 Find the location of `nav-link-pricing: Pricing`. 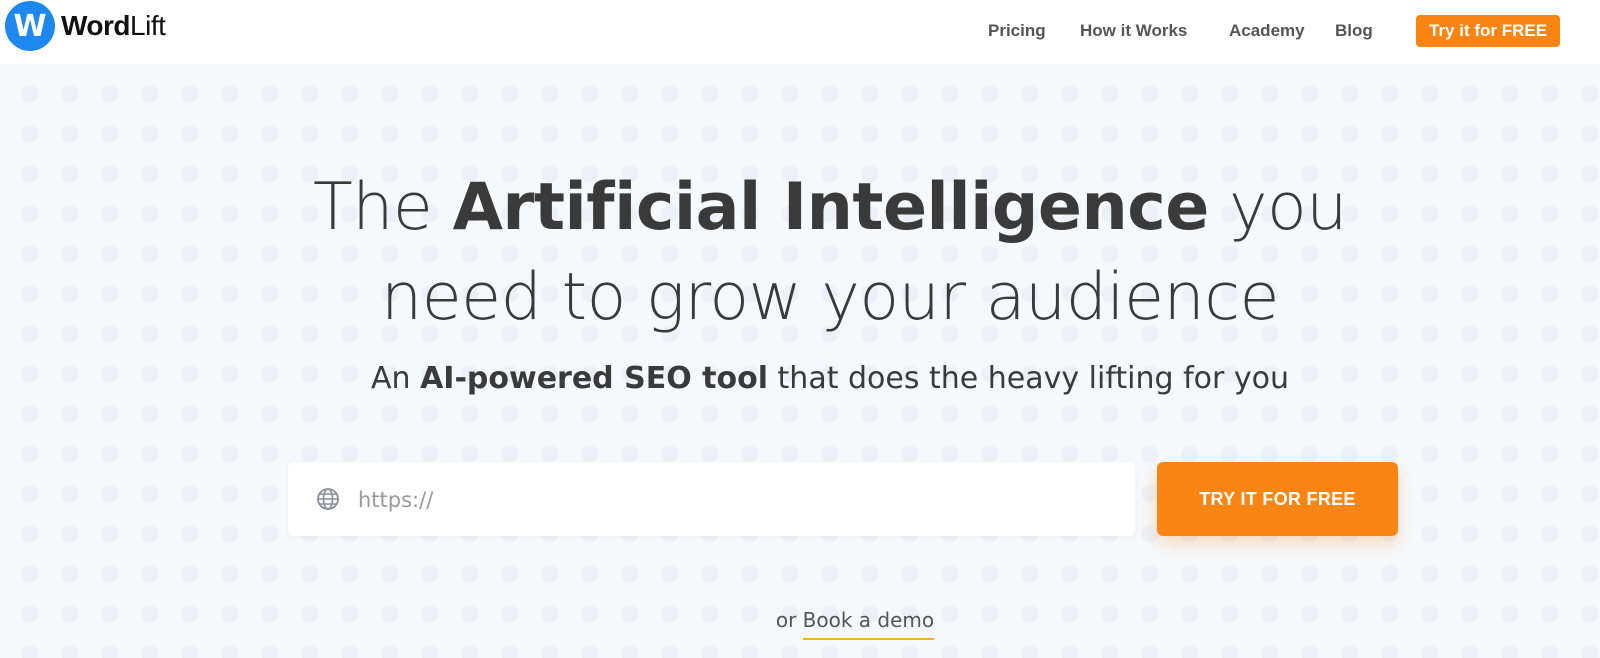

nav-link-pricing: Pricing is located at coordinates (1017, 31).